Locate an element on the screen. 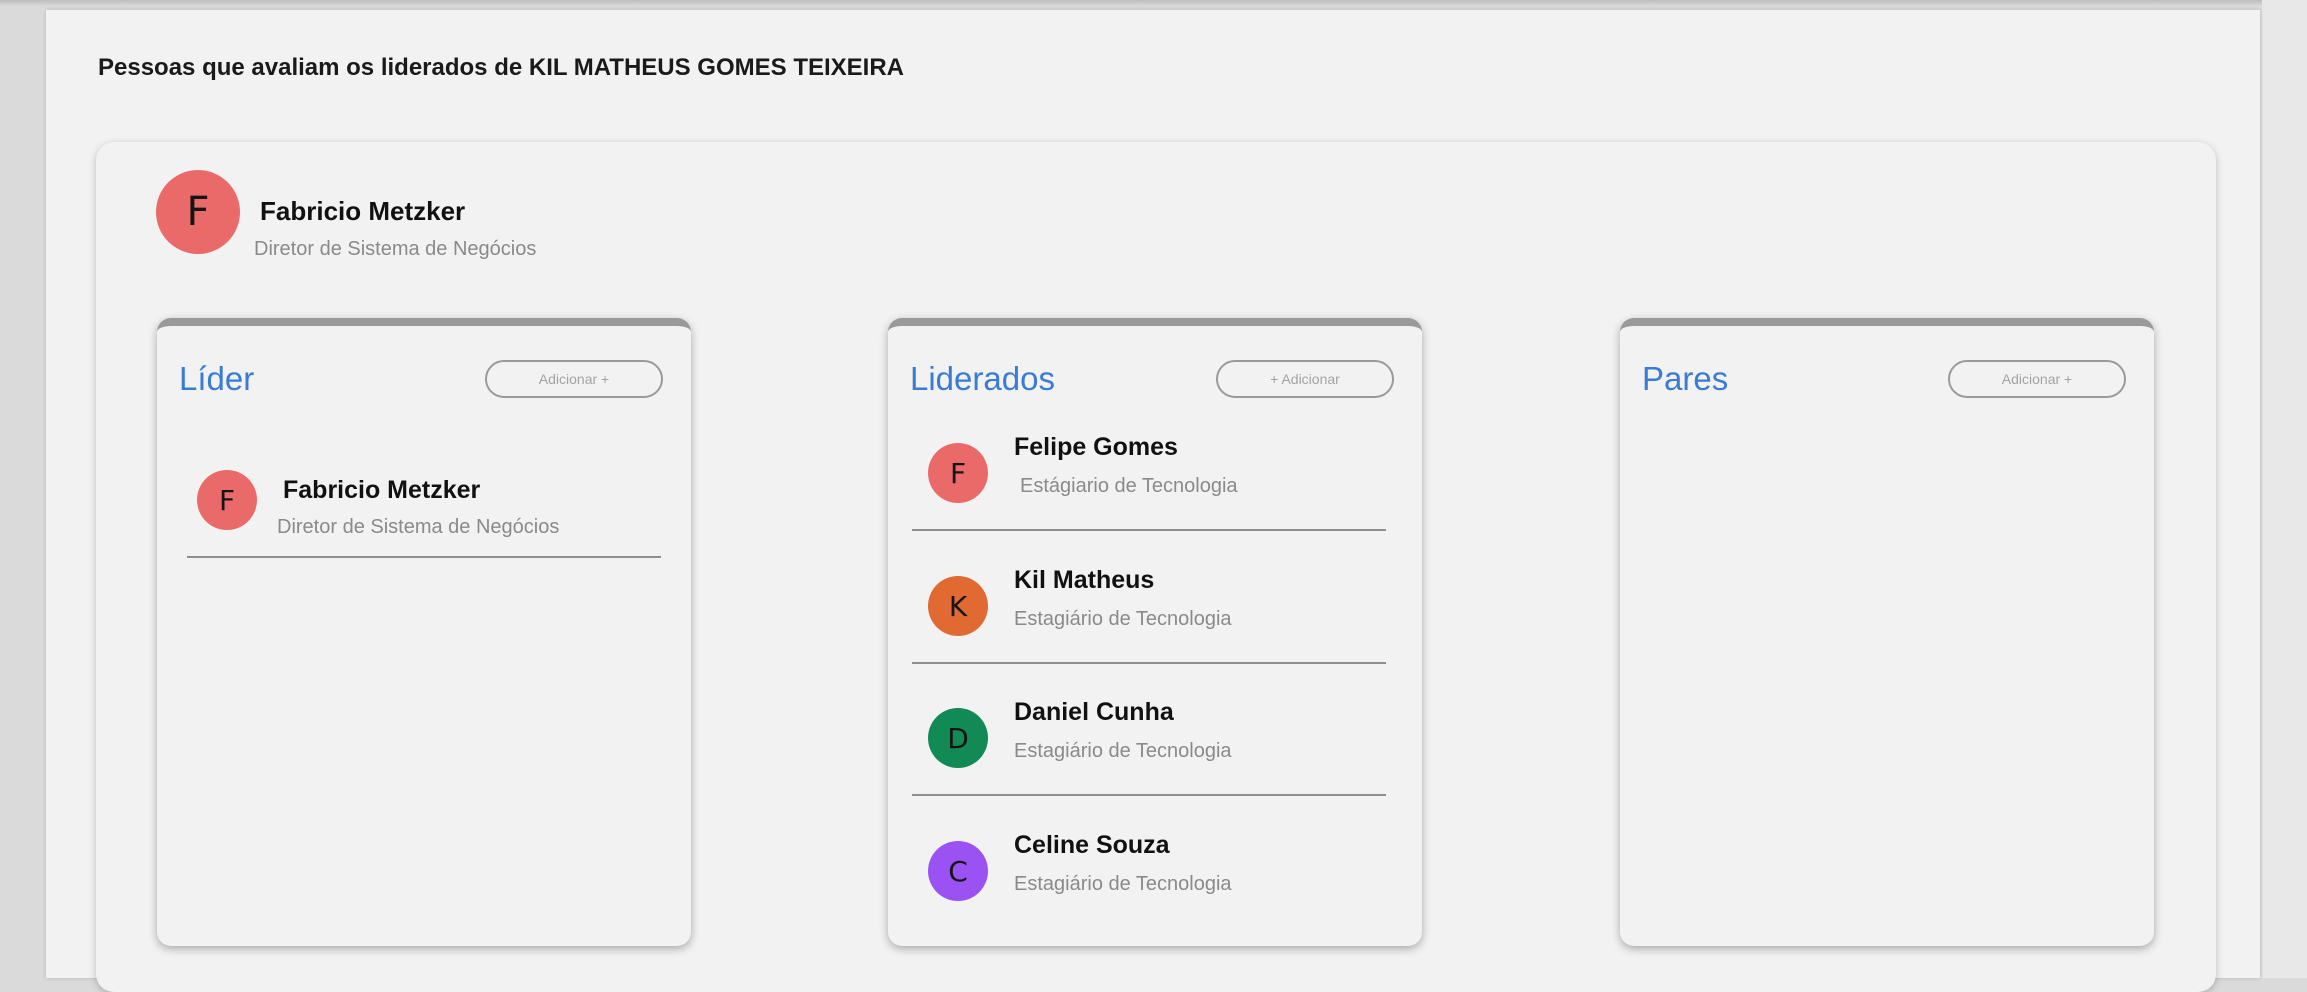 The height and width of the screenshot is (992, 2307). list-item: F Felipe Gomes Estágiario de Tecnologia is located at coordinates (1155, 499).